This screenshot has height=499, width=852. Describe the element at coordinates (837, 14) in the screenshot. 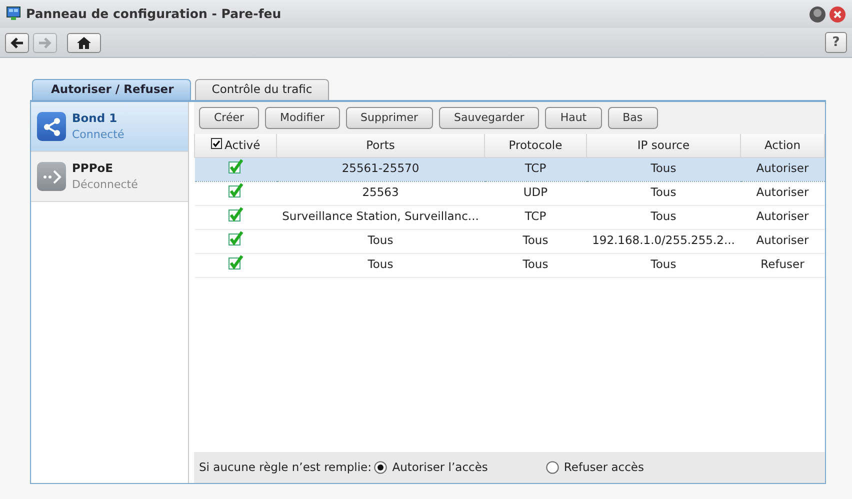

I see `close-icon` at that location.